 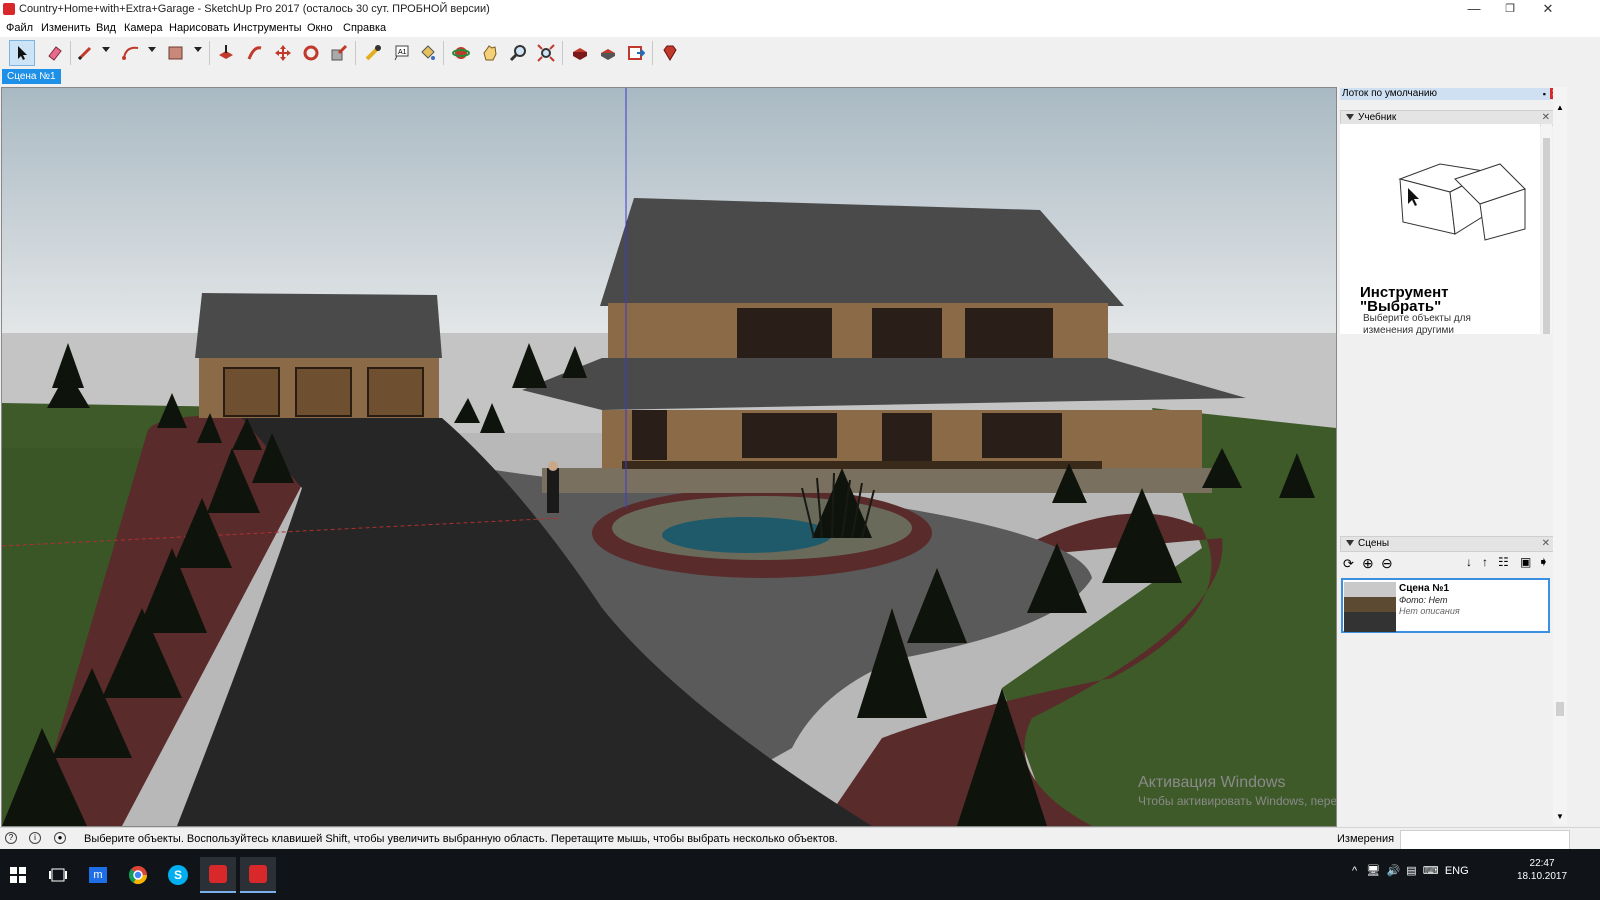 What do you see at coordinates (608, 53) in the screenshot?
I see `extension-warehouse-icon` at bounding box center [608, 53].